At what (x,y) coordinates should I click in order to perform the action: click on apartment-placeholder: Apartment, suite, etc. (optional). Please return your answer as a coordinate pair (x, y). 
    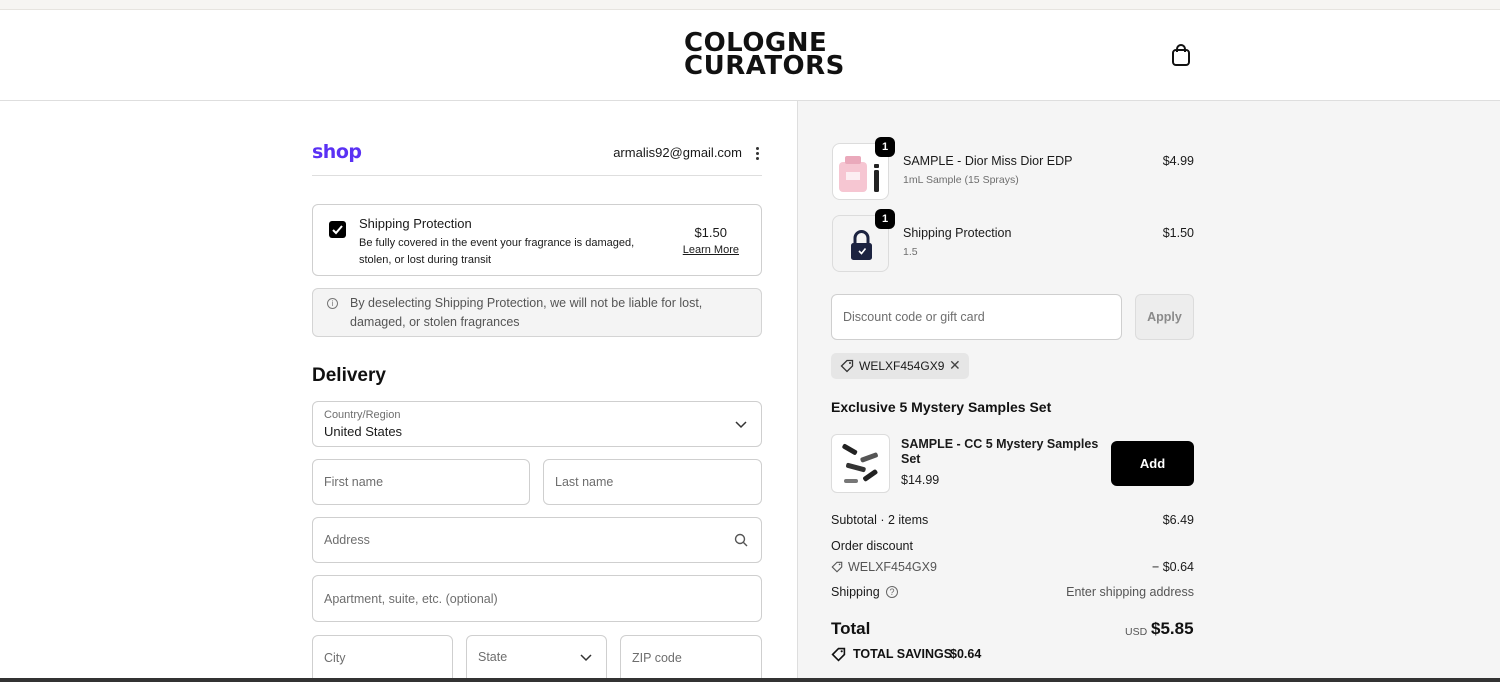
    Looking at the image, I should click on (411, 599).